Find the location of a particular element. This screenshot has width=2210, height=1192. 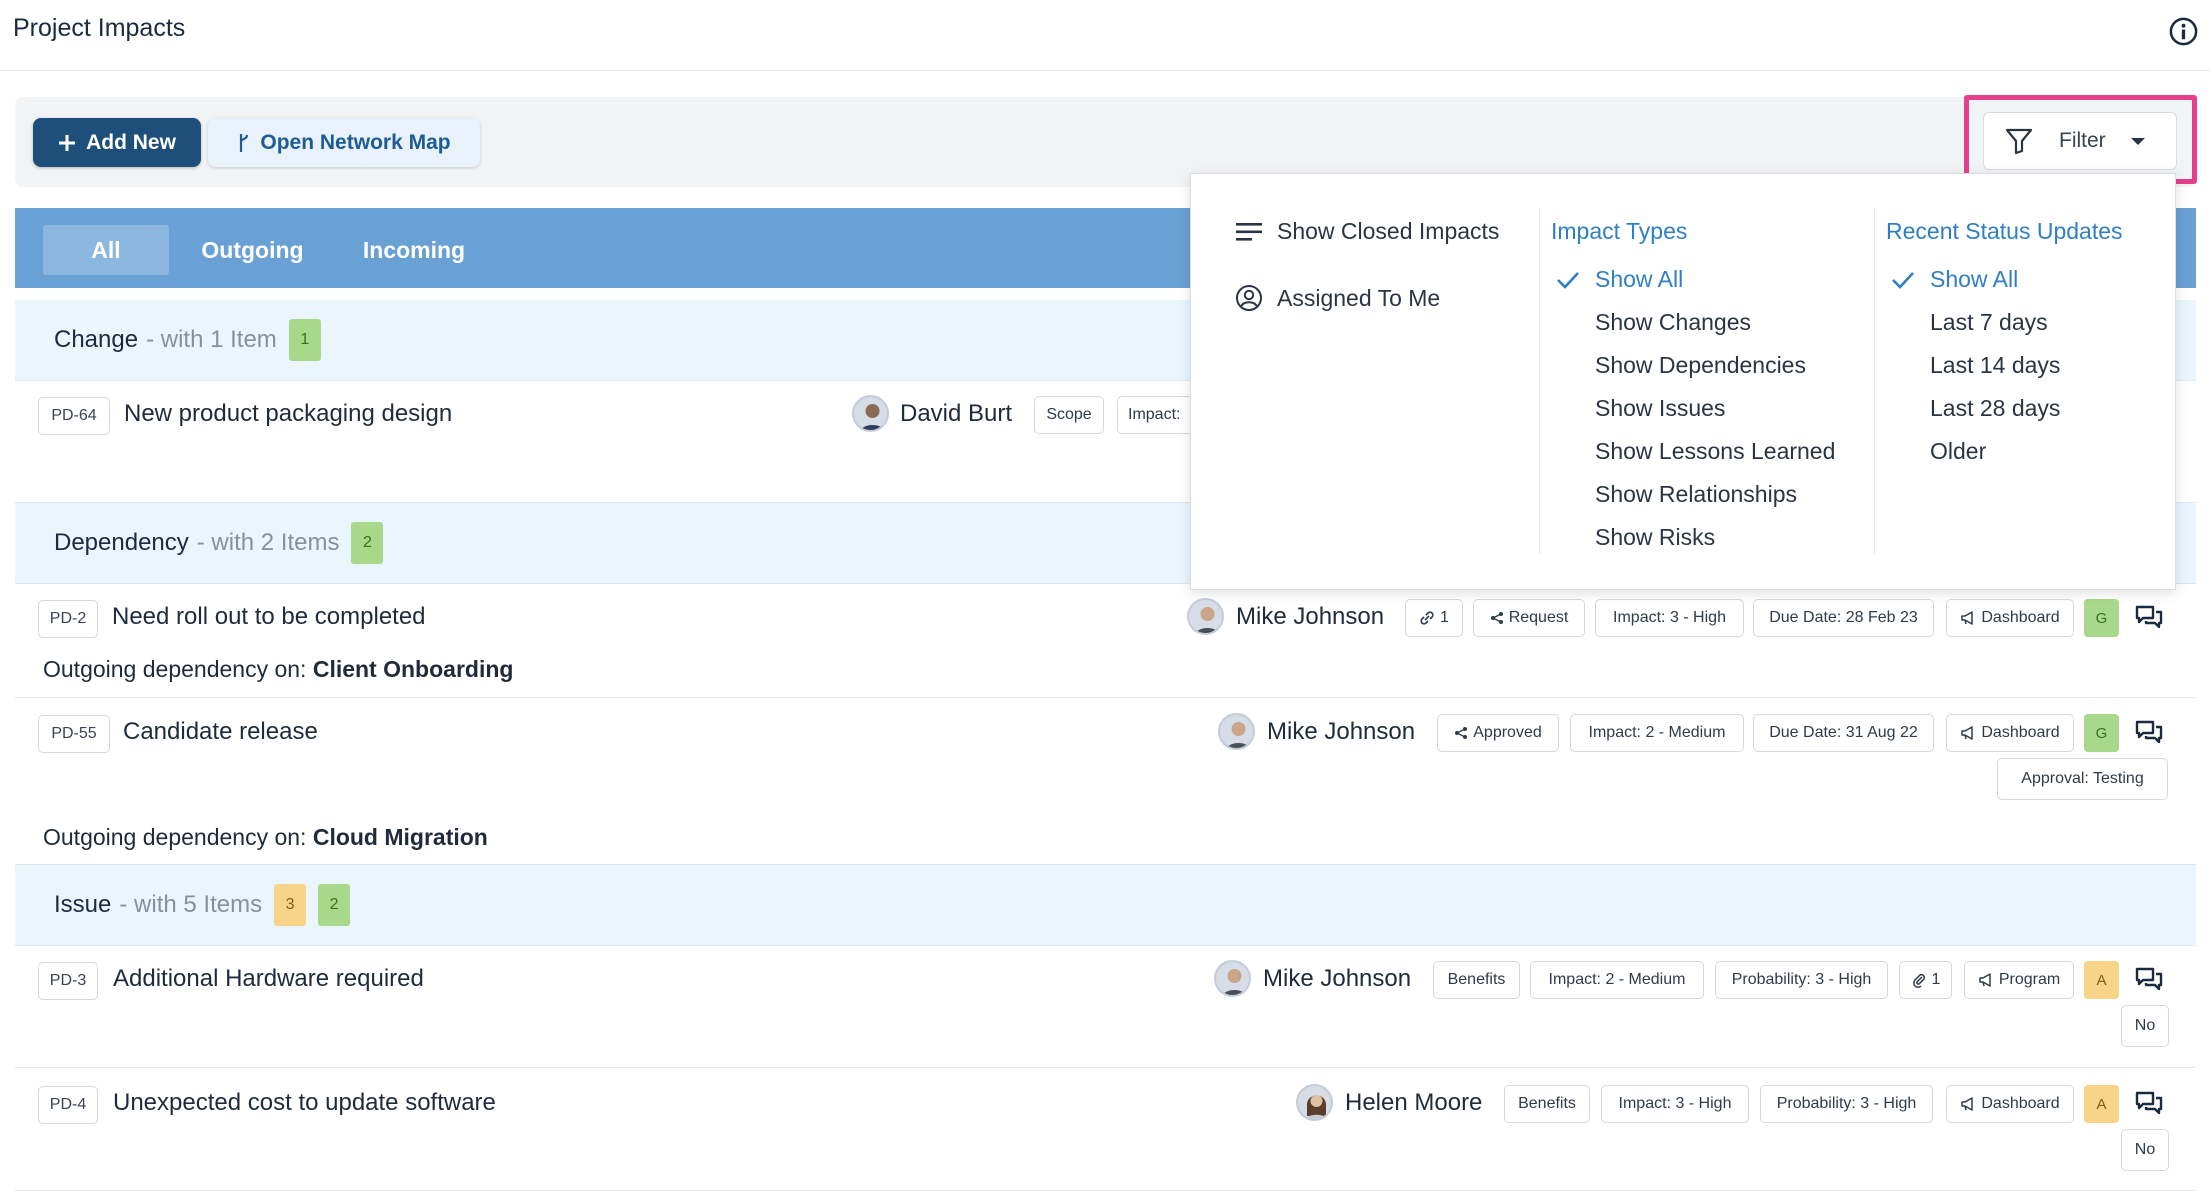

group-count-text: - with 5 Items is located at coordinates (191, 904).